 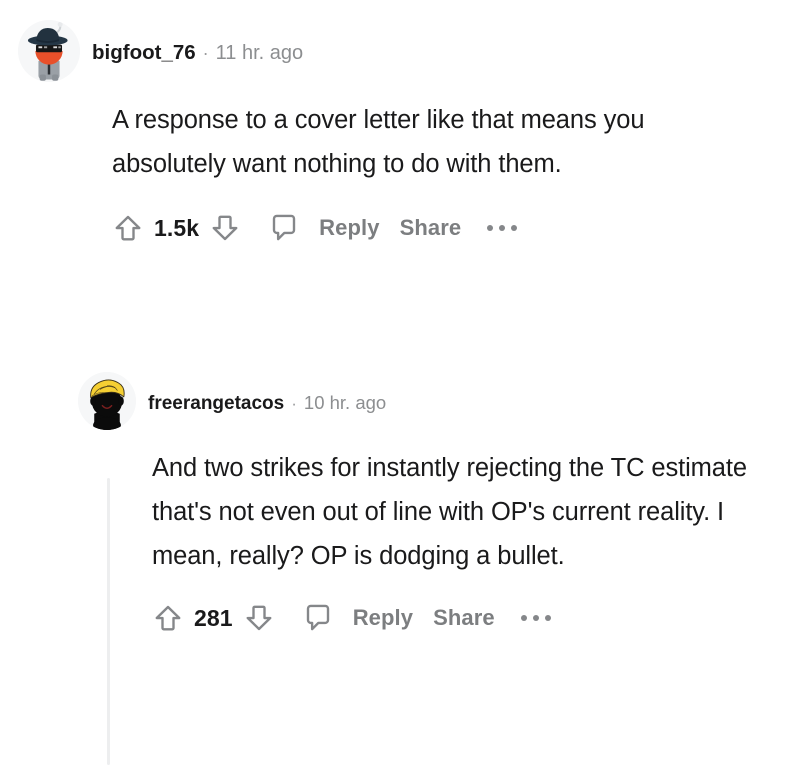 I want to click on comment-timestamp: 11 hr. ago, so click(x=259, y=53).